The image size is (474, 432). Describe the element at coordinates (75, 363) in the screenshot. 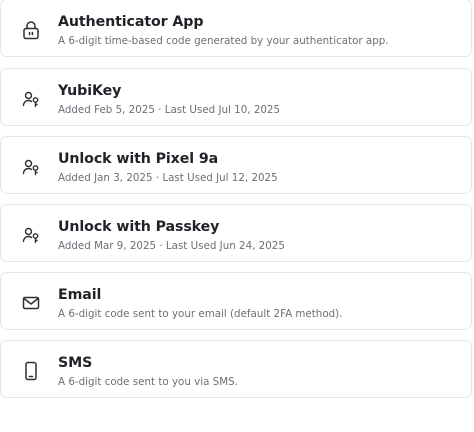

I see `method-title: SMS` at that location.